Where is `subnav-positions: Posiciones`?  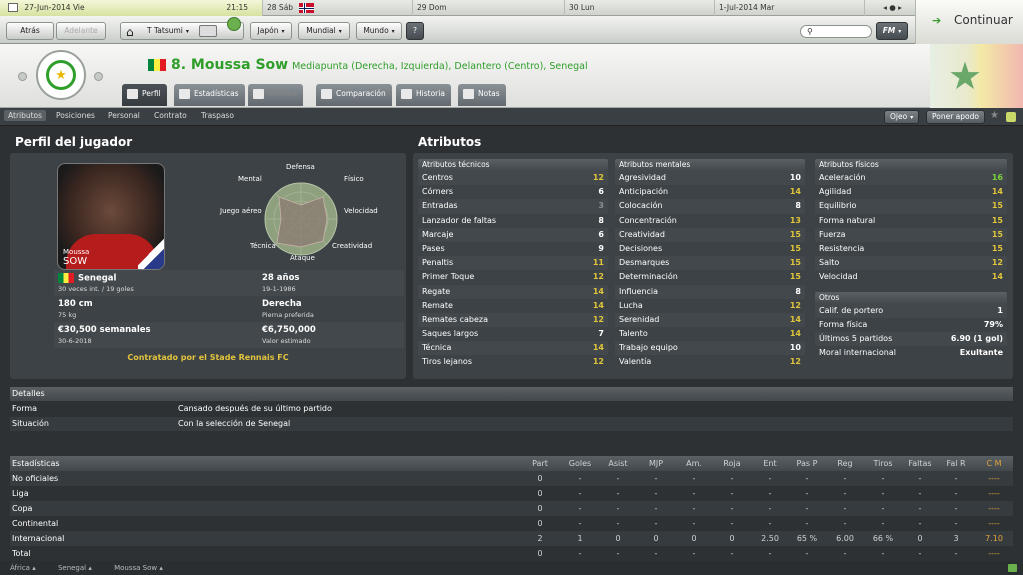
subnav-positions: Posiciones is located at coordinates (75, 115).